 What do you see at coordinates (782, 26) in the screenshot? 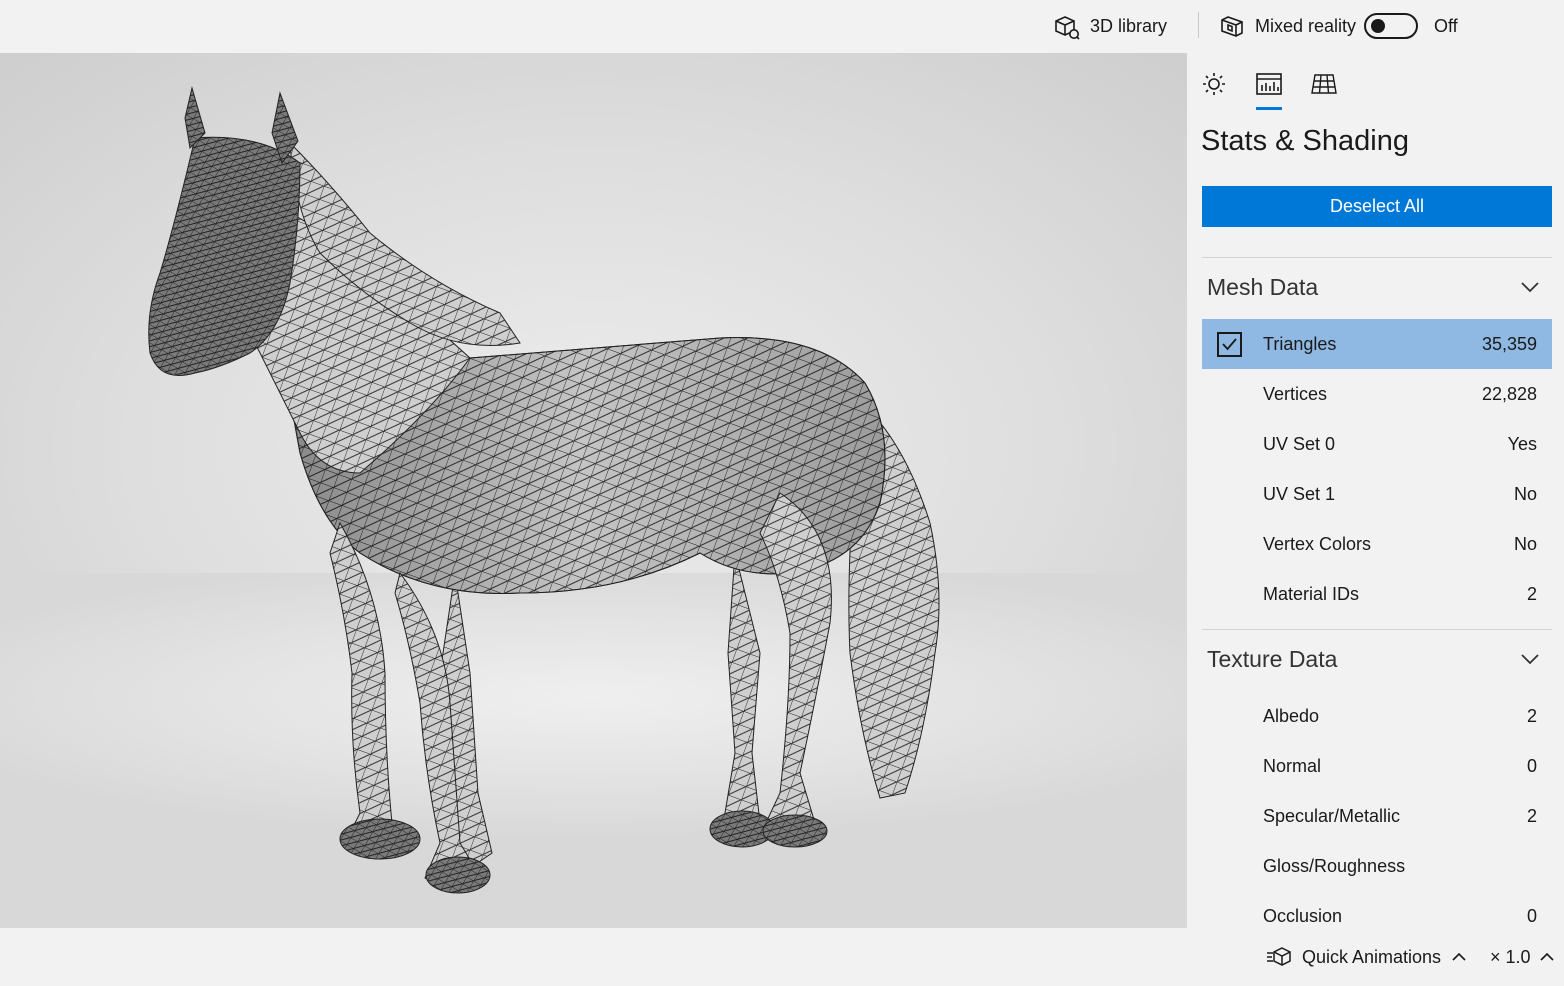
I see `top-bar: 3D library Mixed reality Off` at bounding box center [782, 26].